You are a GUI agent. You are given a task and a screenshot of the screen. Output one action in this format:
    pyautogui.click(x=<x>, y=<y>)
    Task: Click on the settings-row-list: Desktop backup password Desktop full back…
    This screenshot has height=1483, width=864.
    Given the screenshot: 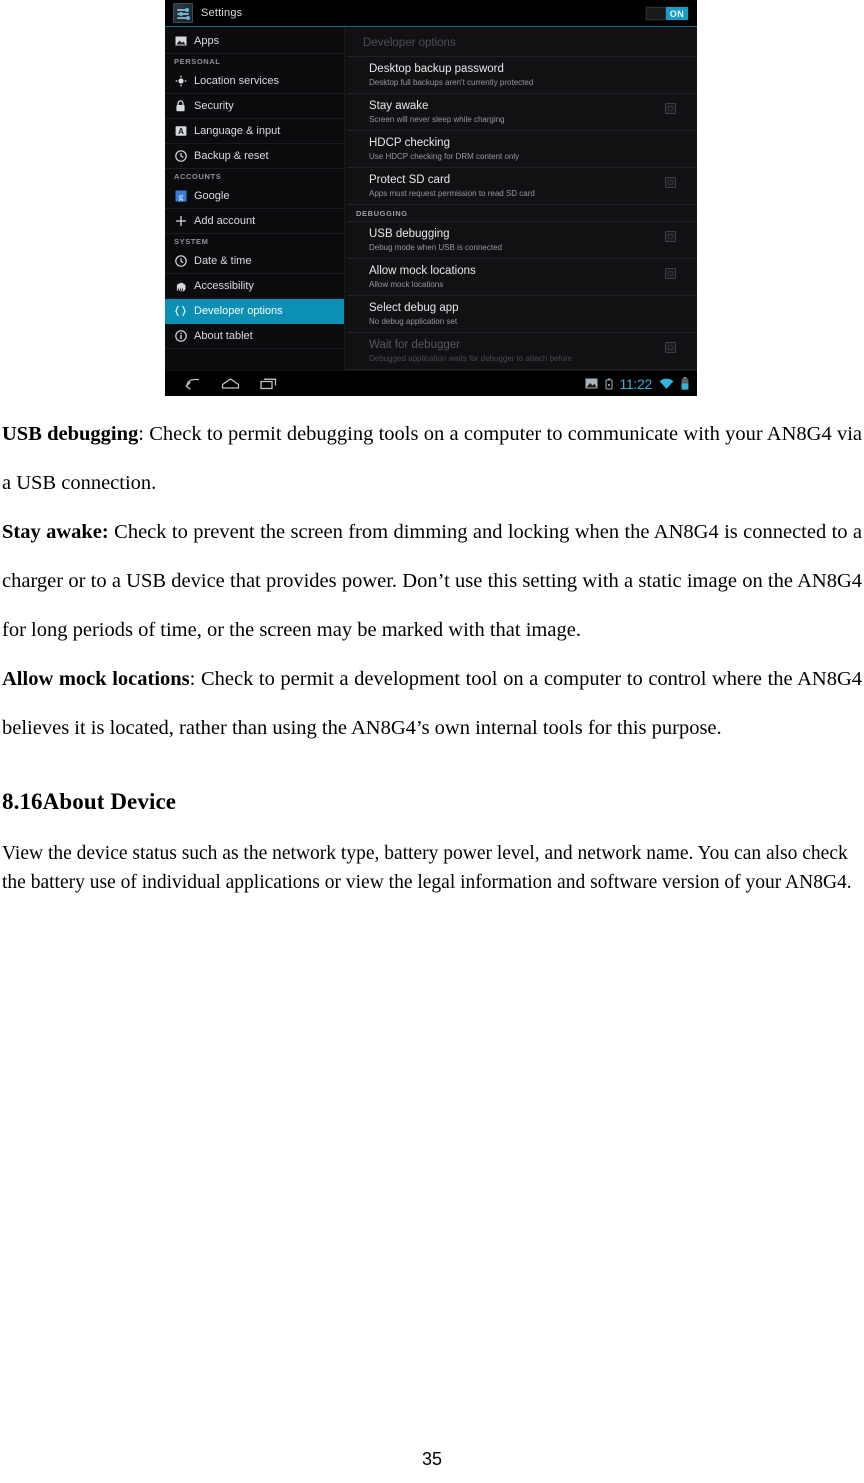 What is the action you would take?
    pyautogui.click(x=522, y=213)
    